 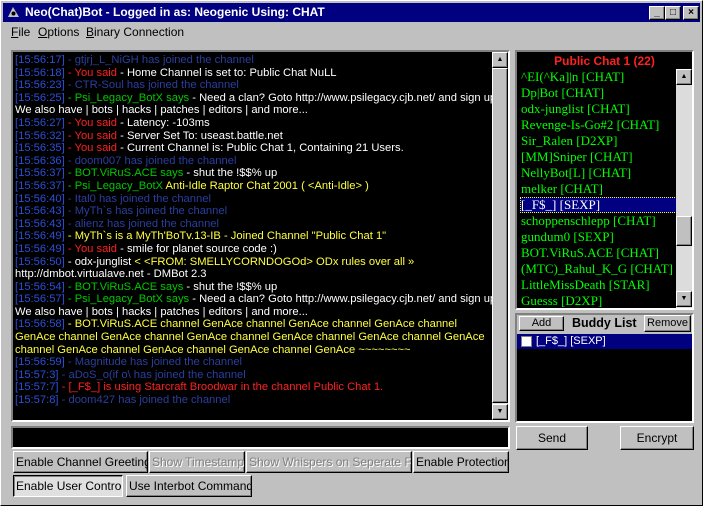 I want to click on enable-channel-greetings-button: Enable Channel Greetings, so click(x=80, y=462).